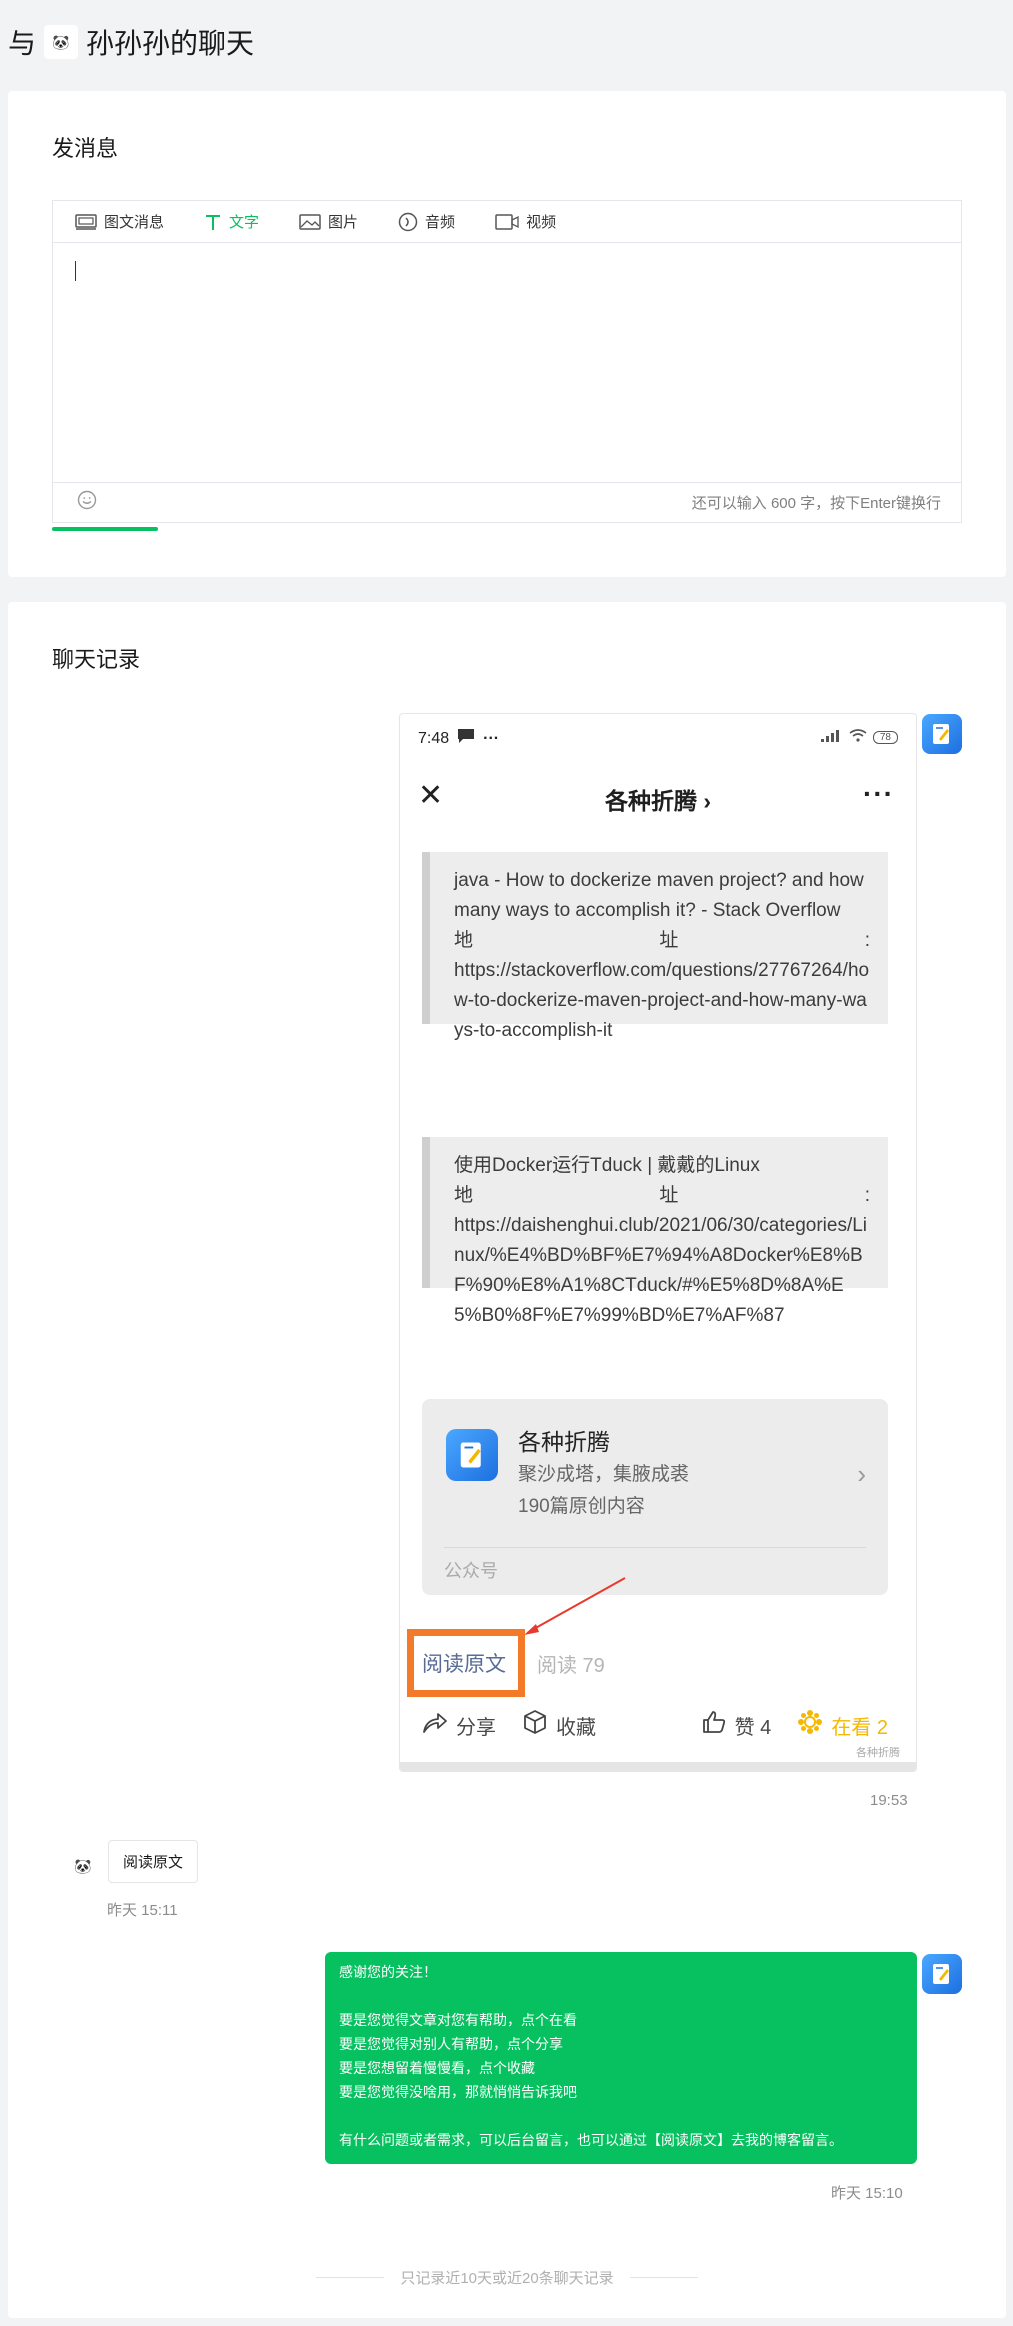 The height and width of the screenshot is (2326, 1013). Describe the element at coordinates (564, 1442) in the screenshot. I see `account-name: 各种折腾` at that location.